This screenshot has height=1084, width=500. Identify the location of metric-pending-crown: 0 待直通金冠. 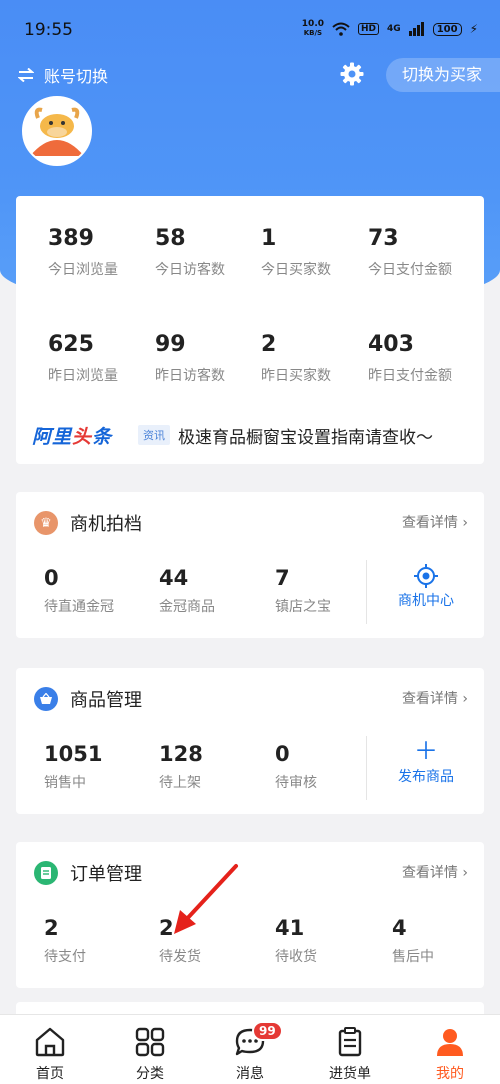
(79, 591).